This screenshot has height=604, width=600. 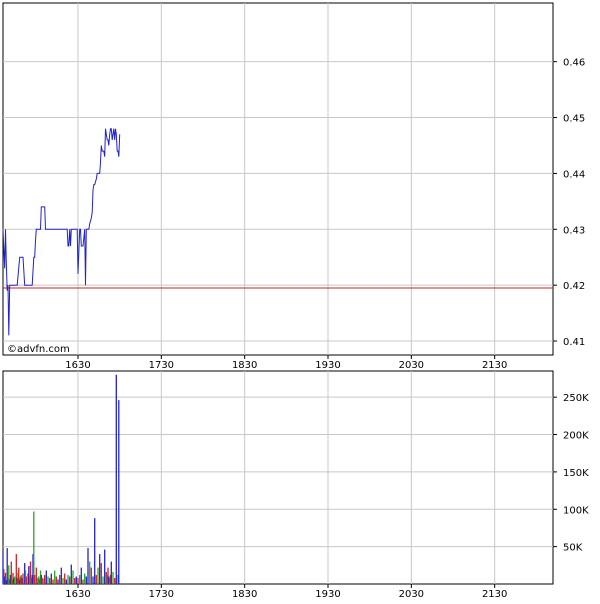 I want to click on price-y-tick-label: 0.44, so click(x=574, y=174).